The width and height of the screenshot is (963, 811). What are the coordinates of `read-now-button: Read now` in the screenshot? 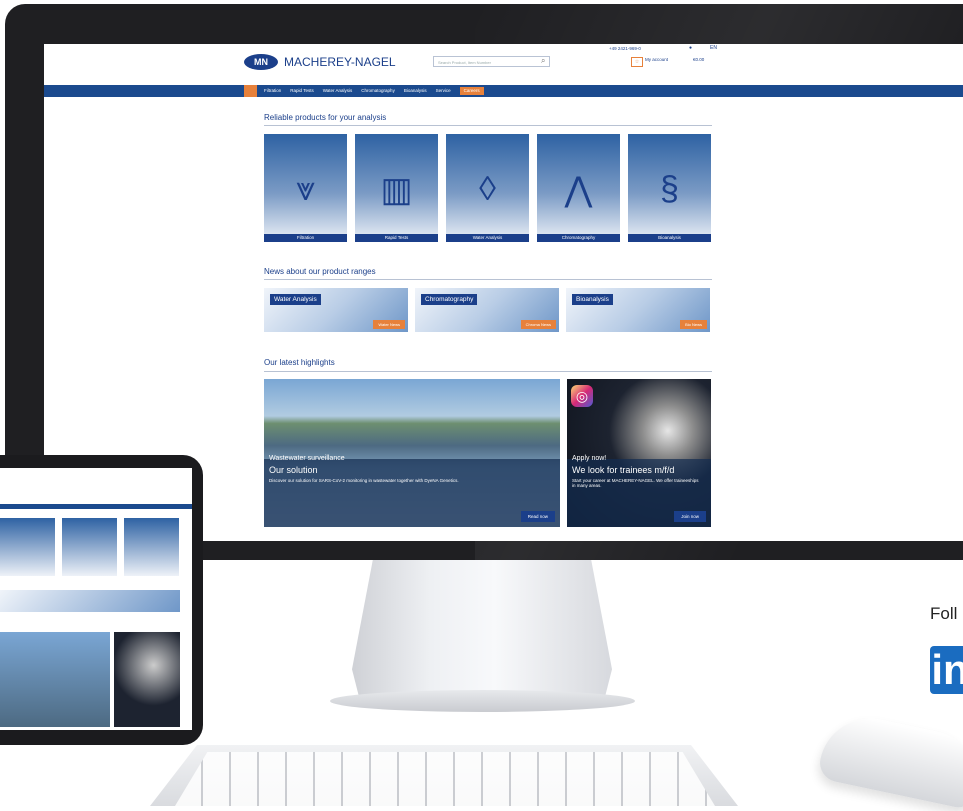 It's located at (537, 516).